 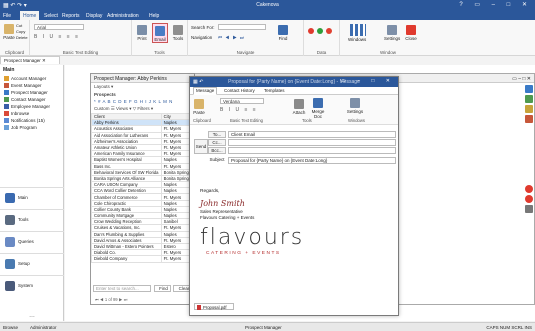 What do you see at coordinates (94, 16) in the screenshot?
I see `menu-display: Display` at bounding box center [94, 16].